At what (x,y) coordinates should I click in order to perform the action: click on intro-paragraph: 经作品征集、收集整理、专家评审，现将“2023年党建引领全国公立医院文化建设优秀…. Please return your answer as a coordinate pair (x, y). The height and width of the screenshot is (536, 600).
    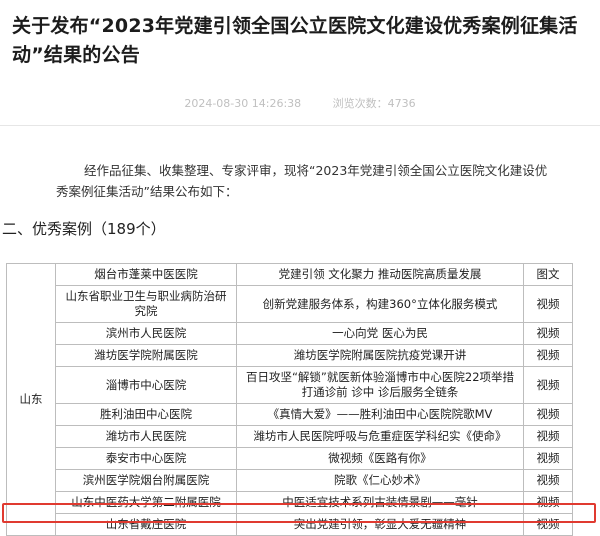
    Looking at the image, I should click on (302, 181).